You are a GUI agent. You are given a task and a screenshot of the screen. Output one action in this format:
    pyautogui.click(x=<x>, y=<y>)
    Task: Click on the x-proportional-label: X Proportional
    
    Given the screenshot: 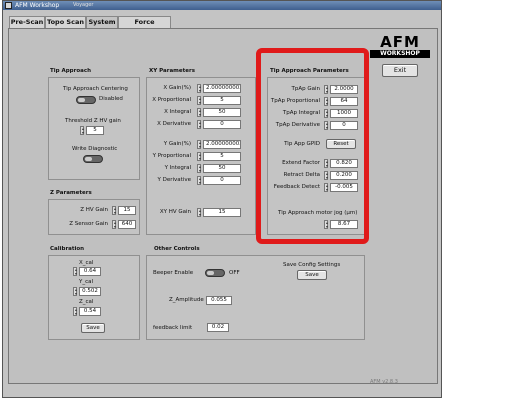 What is the action you would take?
    pyautogui.click(x=171, y=100)
    